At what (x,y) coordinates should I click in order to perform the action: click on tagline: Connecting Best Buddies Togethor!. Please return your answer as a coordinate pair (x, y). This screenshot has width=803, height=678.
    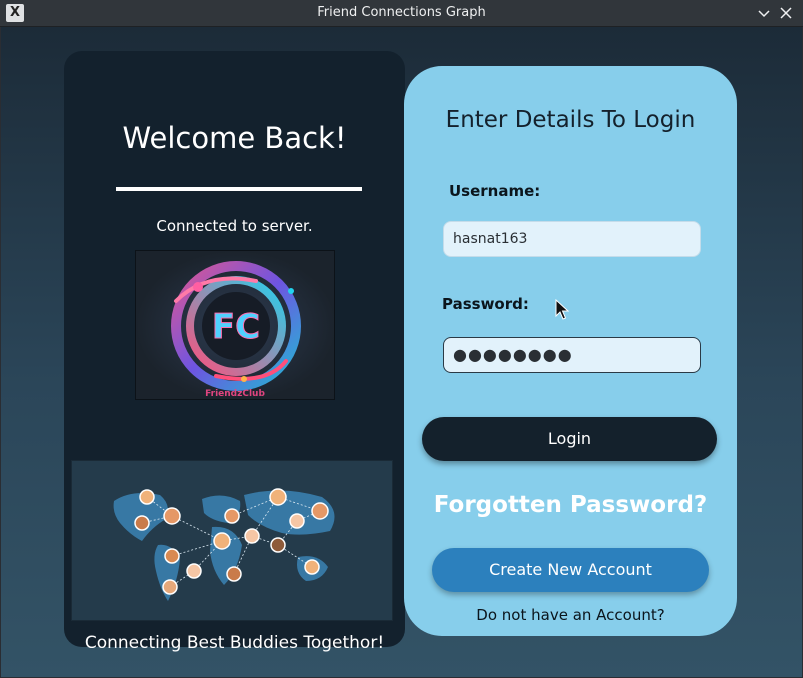
    Looking at the image, I should click on (234, 643).